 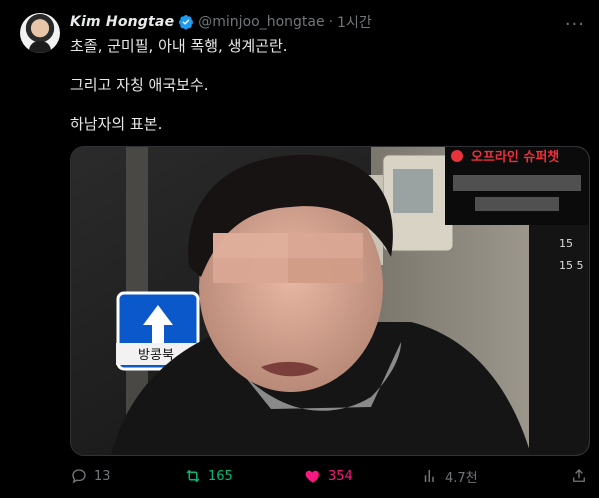 I want to click on retweet-icon, so click(x=193, y=476).